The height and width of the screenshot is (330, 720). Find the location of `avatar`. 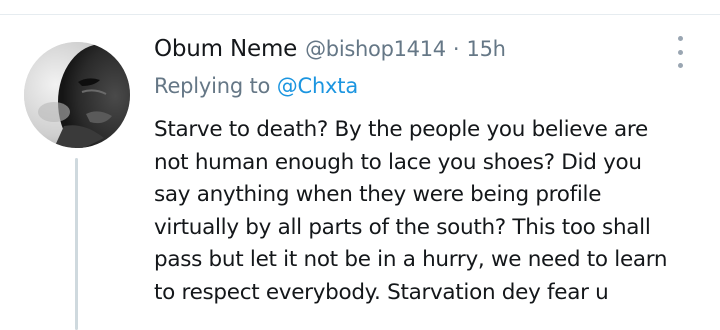

avatar is located at coordinates (77, 95).